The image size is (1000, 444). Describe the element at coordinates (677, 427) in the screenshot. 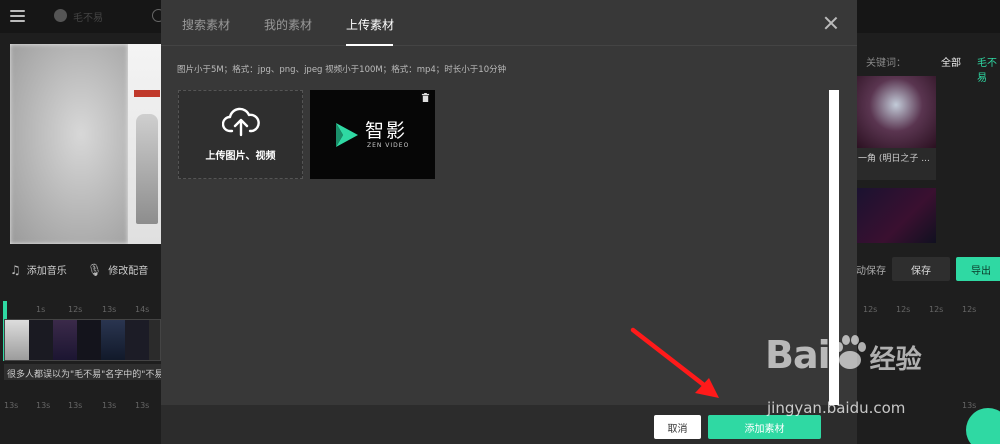

I see `cancel-button: 取消` at that location.